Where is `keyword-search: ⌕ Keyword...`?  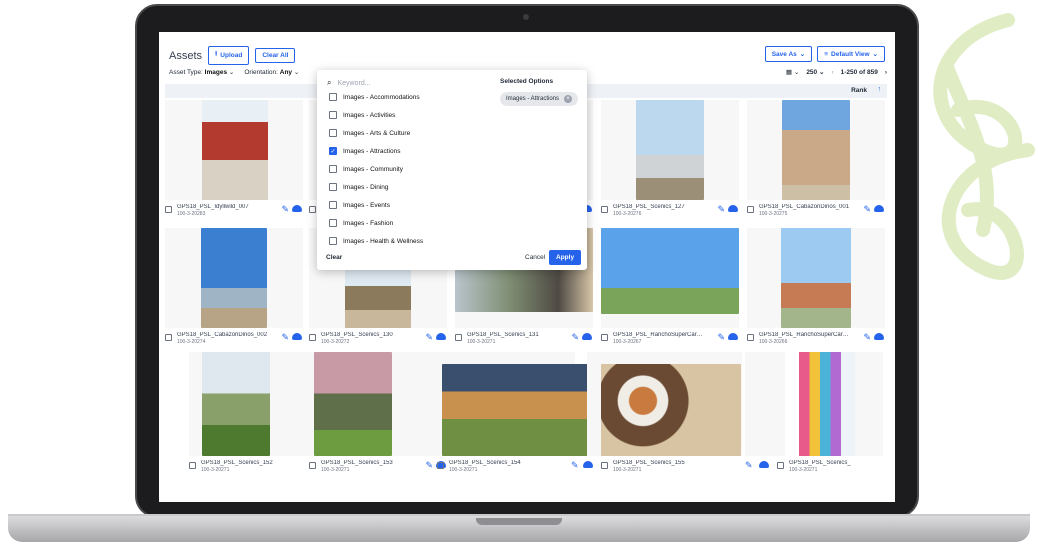
keyword-search: ⌕ Keyword... is located at coordinates (349, 83).